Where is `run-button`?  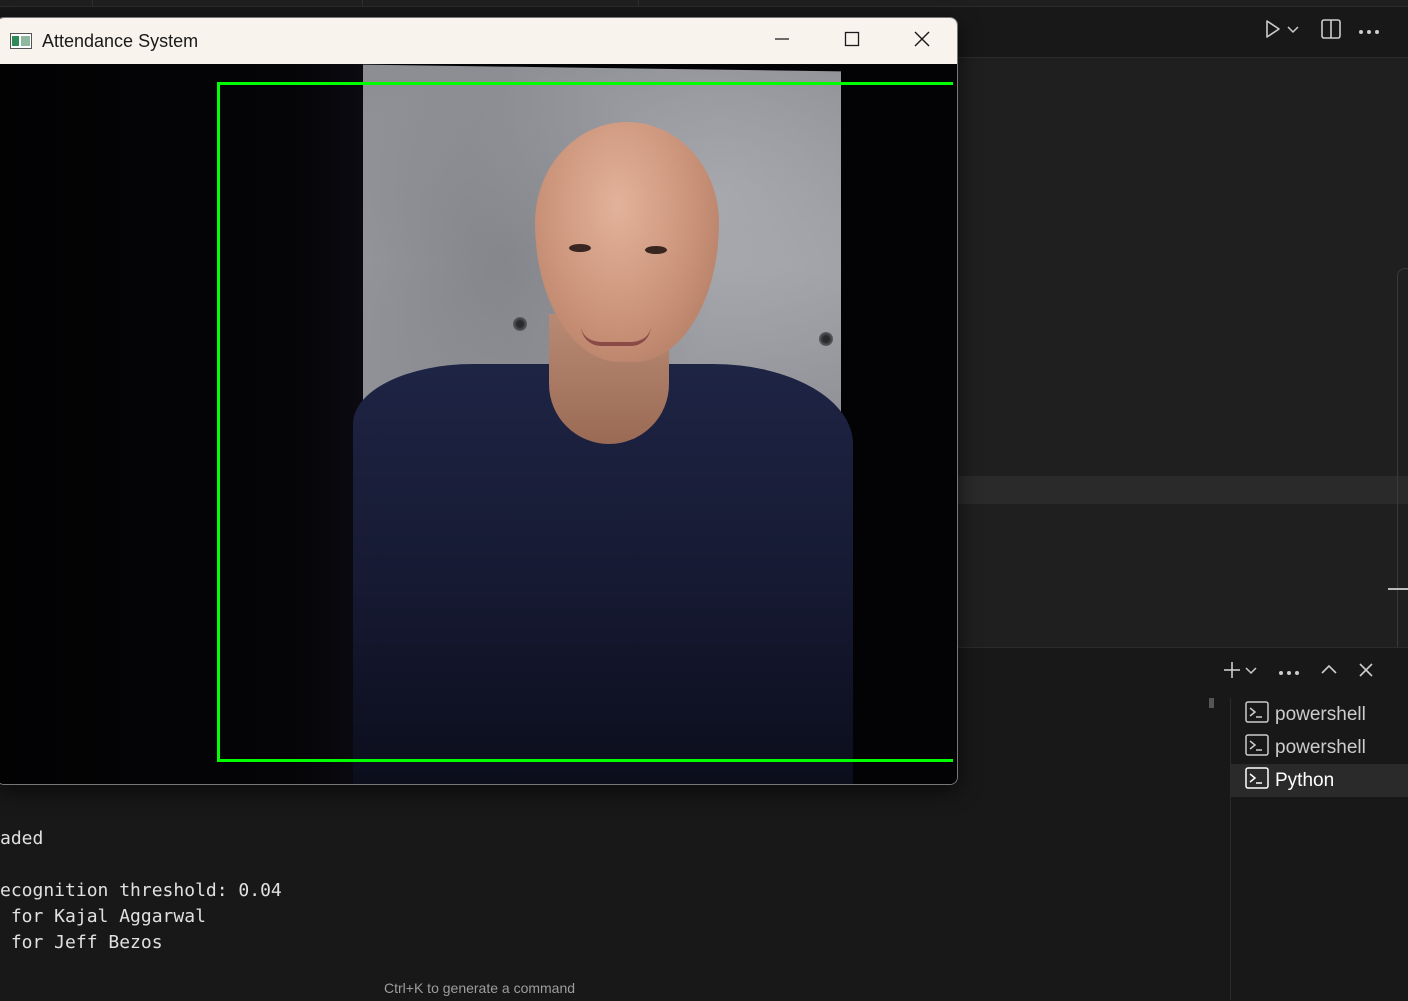 run-button is located at coordinates (1272, 31).